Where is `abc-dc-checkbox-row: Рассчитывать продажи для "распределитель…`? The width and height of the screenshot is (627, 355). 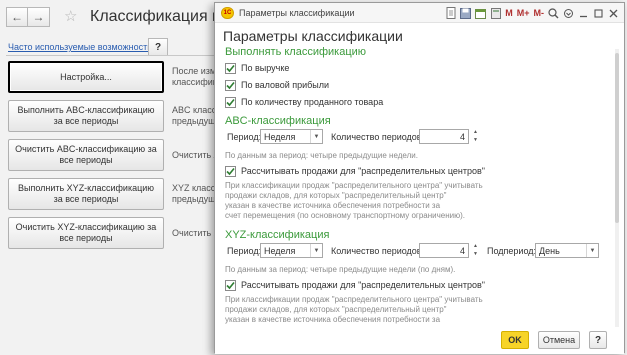
abc-dc-checkbox-row: Рассчитывать продажи для "распределитель… is located at coordinates (355, 171).